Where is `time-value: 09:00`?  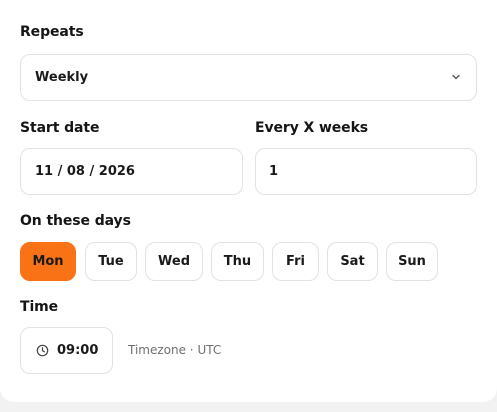
time-value: 09:00 is located at coordinates (78, 350).